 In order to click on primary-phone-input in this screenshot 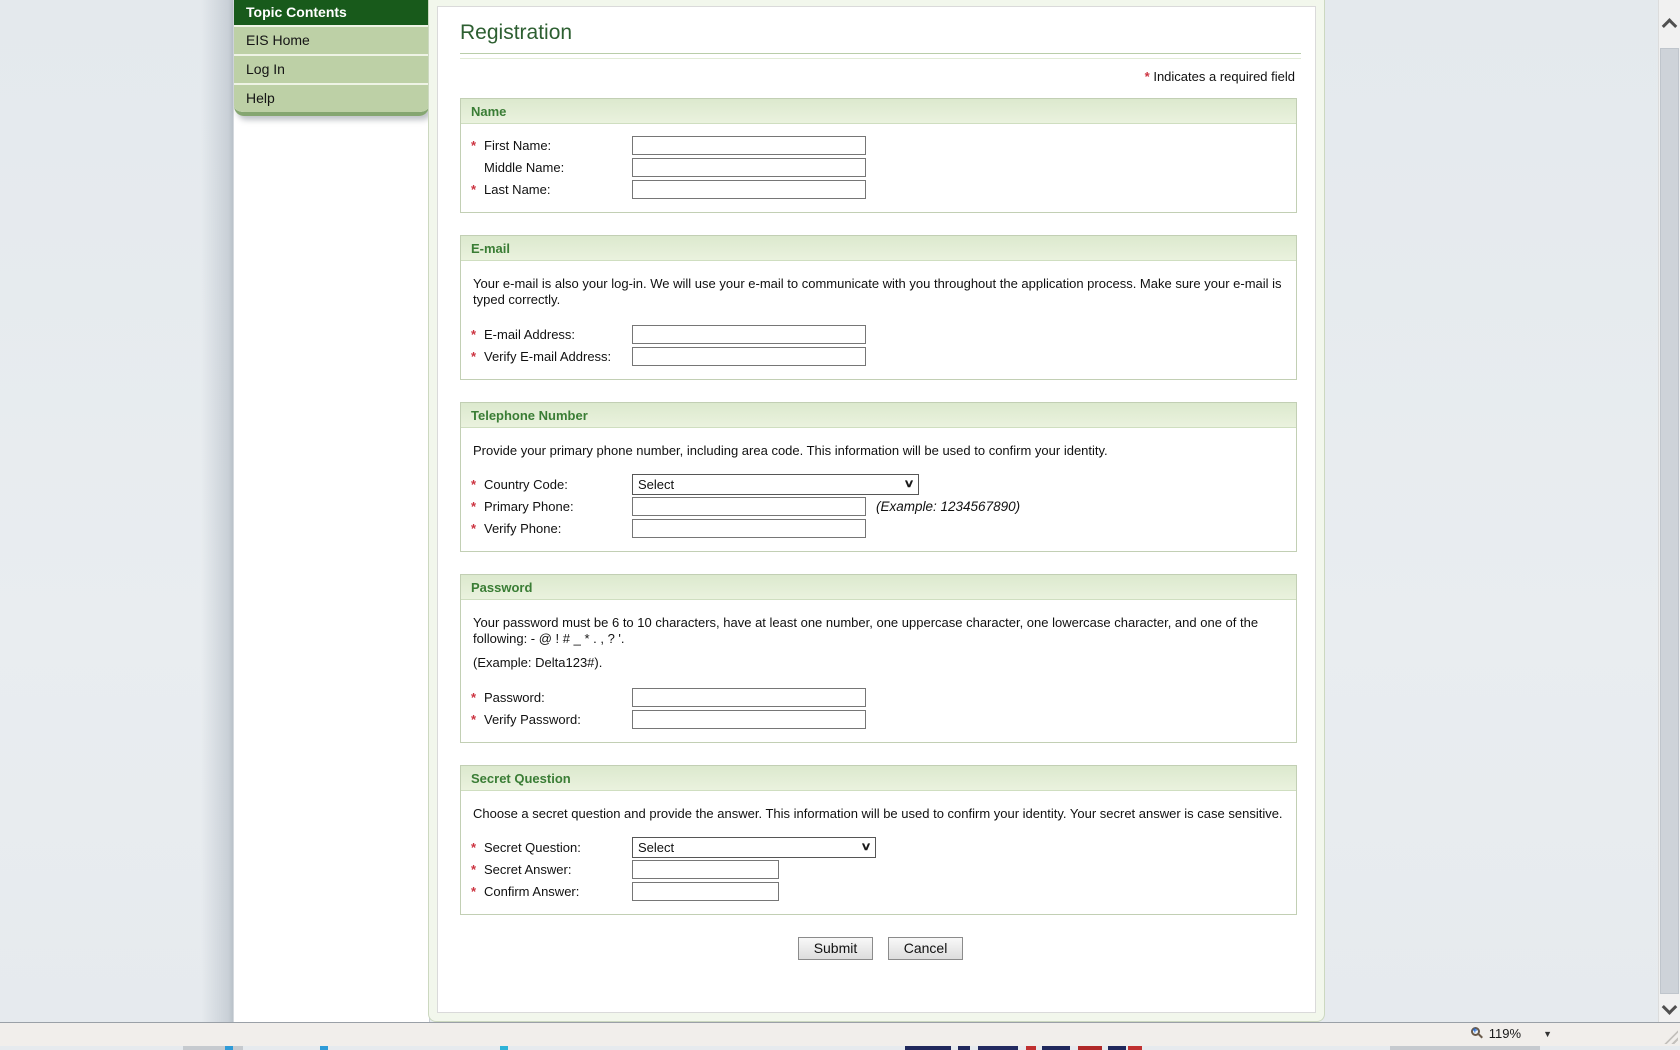, I will do `click(749, 506)`.